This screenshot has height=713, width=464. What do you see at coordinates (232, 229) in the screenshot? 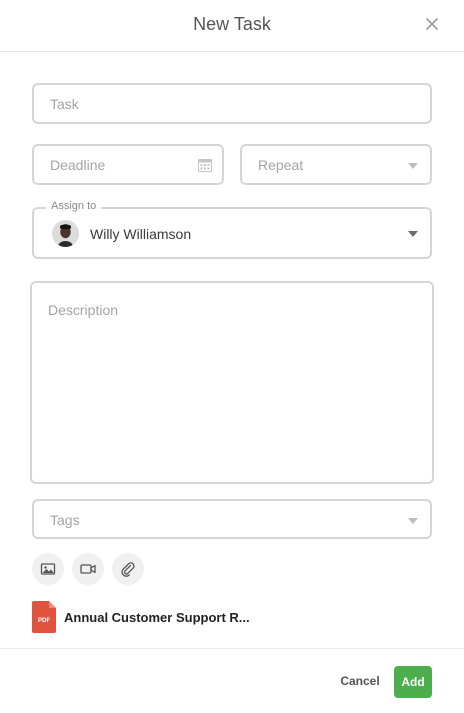
I see `assign-to-select: Assign to Willy Williamson` at bounding box center [232, 229].